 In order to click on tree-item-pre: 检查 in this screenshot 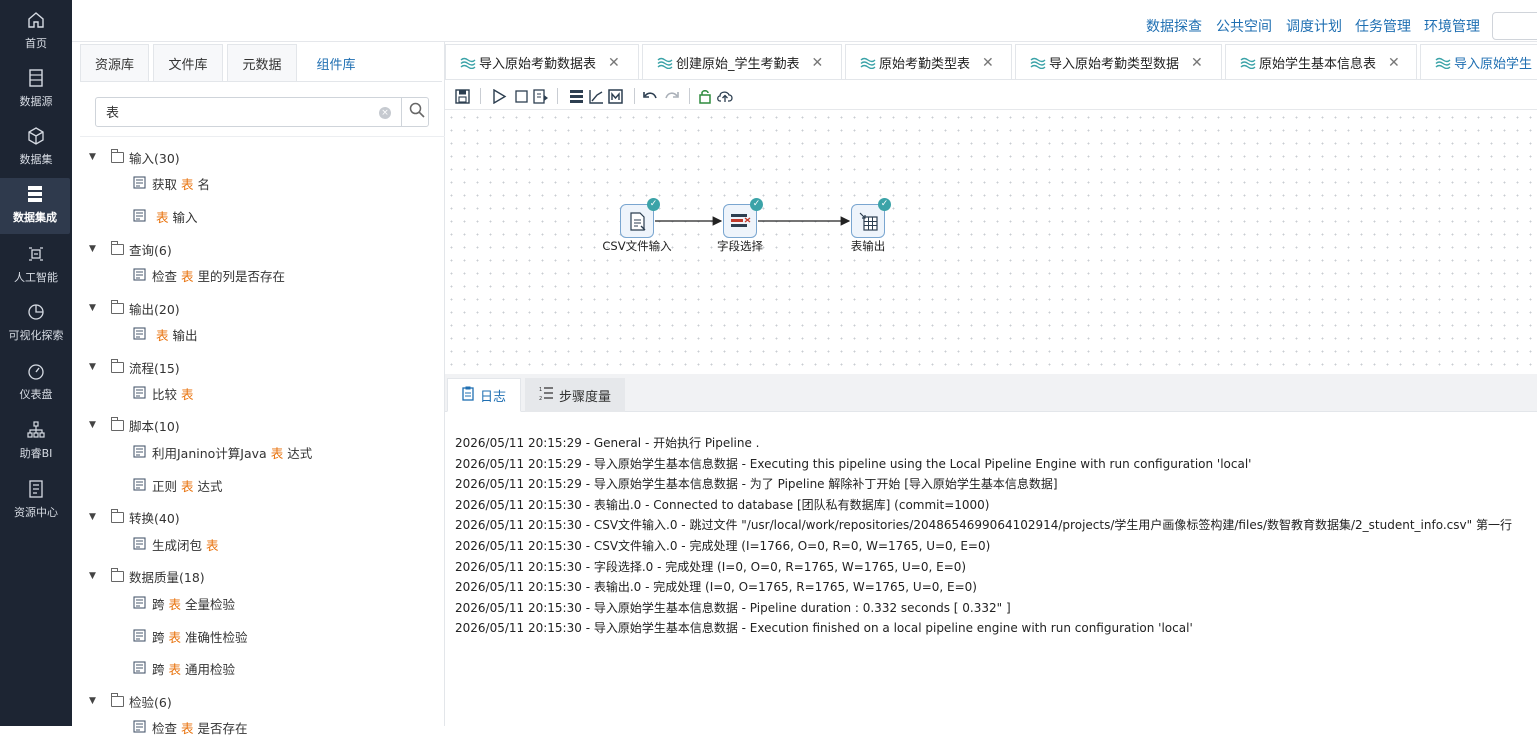, I will do `click(165, 728)`.